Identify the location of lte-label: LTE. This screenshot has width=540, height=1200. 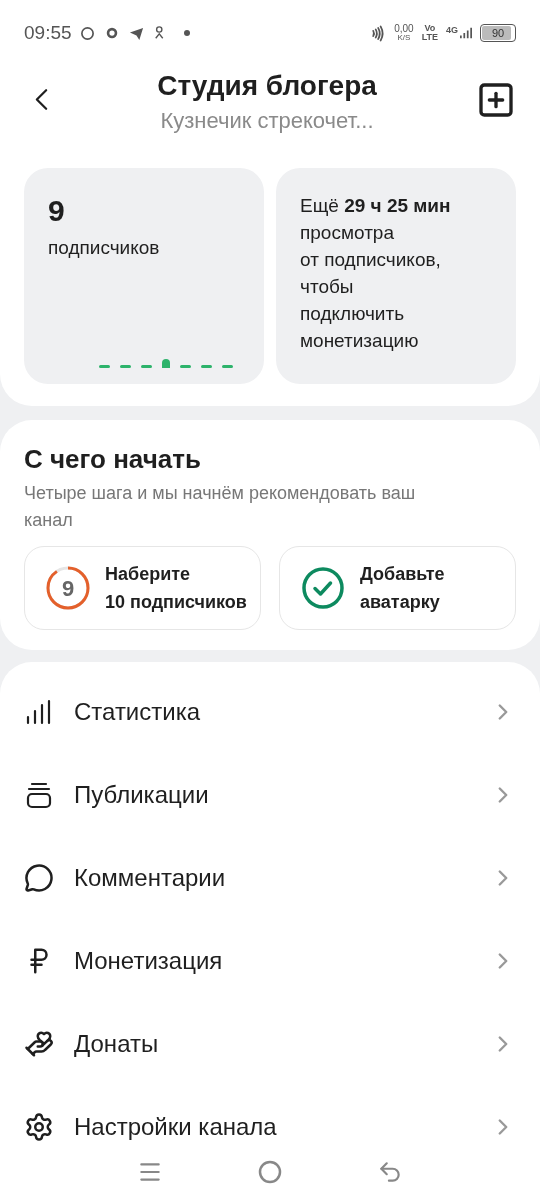
(429, 37).